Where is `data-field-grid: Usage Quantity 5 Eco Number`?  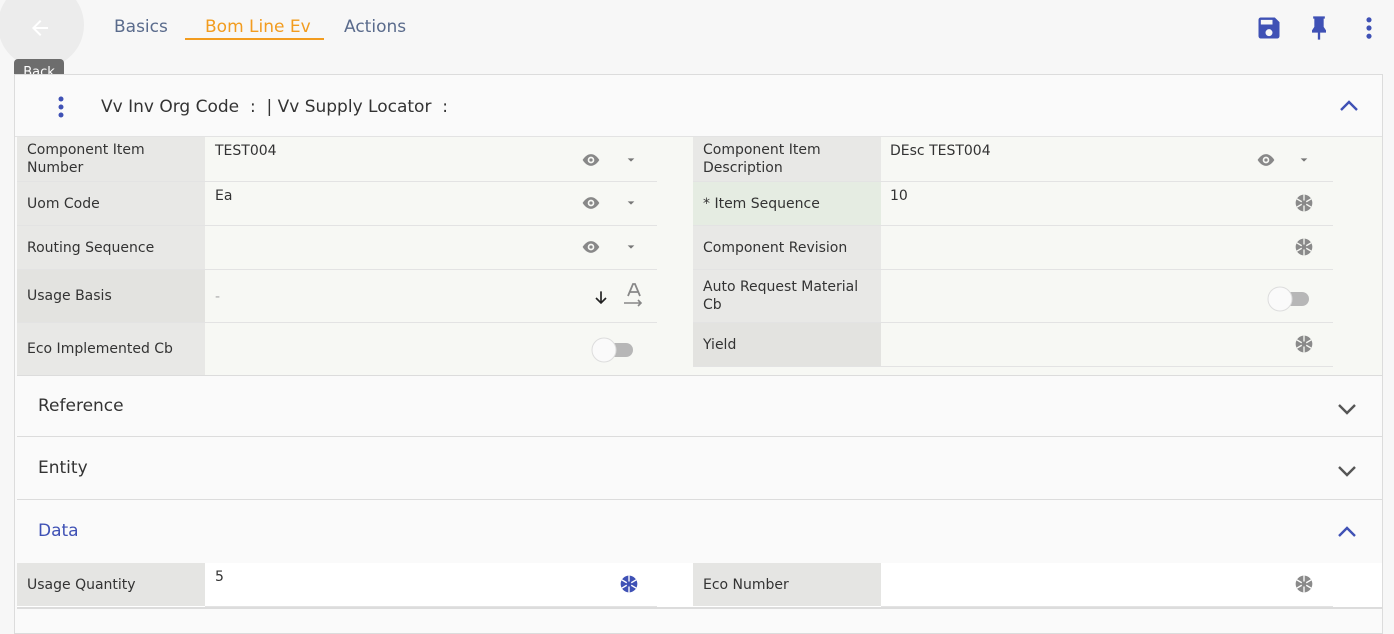
data-field-grid: Usage Quantity 5 Eco Number is located at coordinates (699, 585).